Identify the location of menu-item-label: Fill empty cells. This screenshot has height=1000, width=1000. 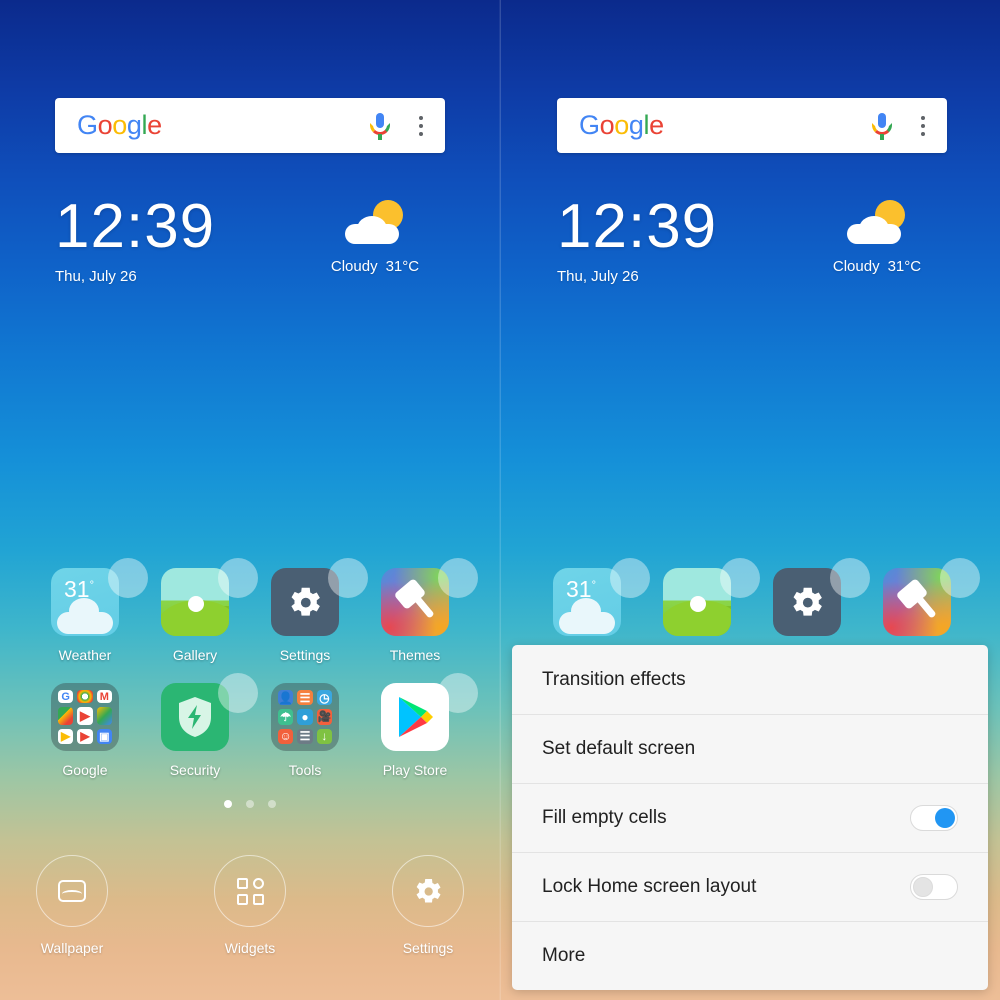
(604, 817).